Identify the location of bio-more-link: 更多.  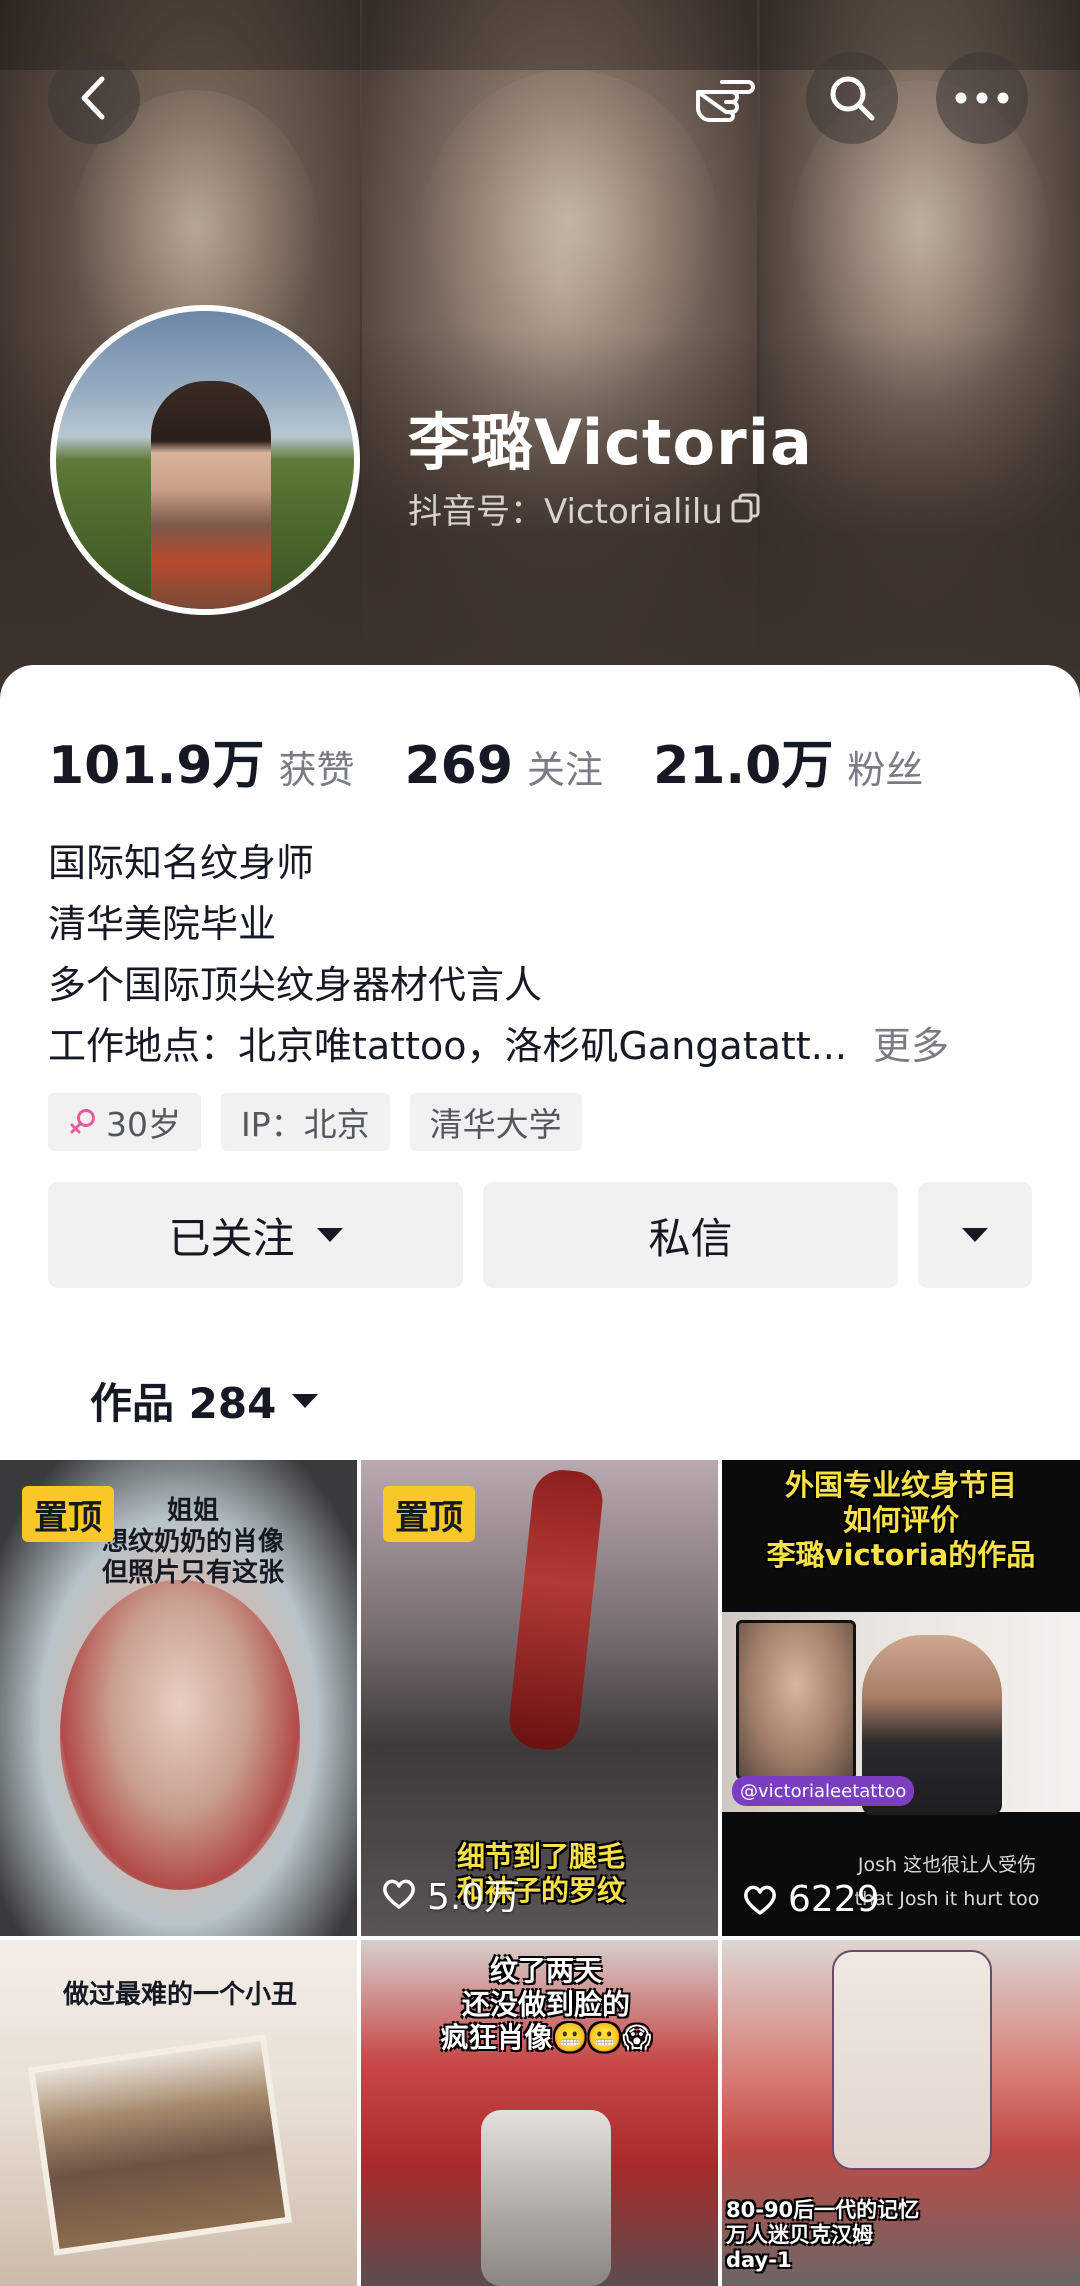
(911, 1046).